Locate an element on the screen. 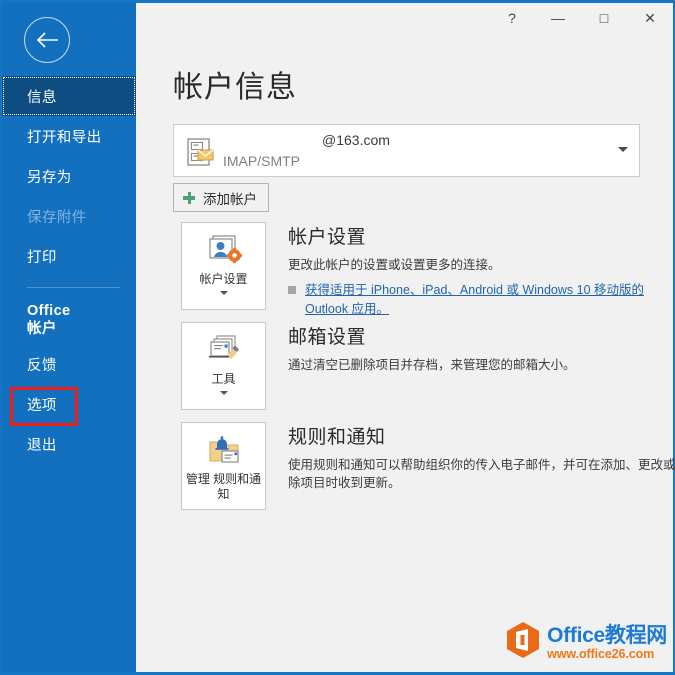 The width and height of the screenshot is (675, 675). account-settings-button: 帐户设置 is located at coordinates (223, 266).